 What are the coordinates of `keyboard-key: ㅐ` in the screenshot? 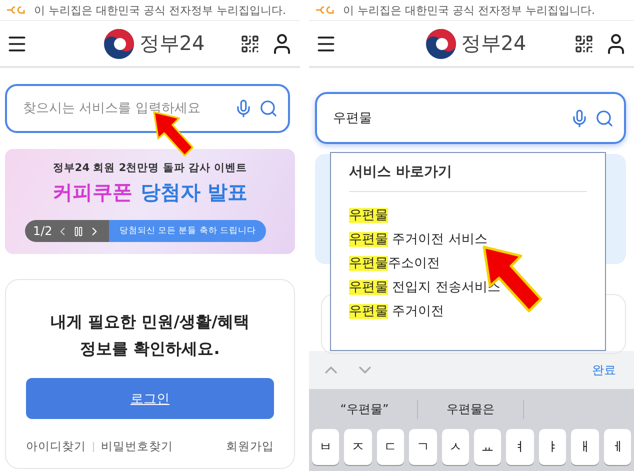 It's located at (585, 447).